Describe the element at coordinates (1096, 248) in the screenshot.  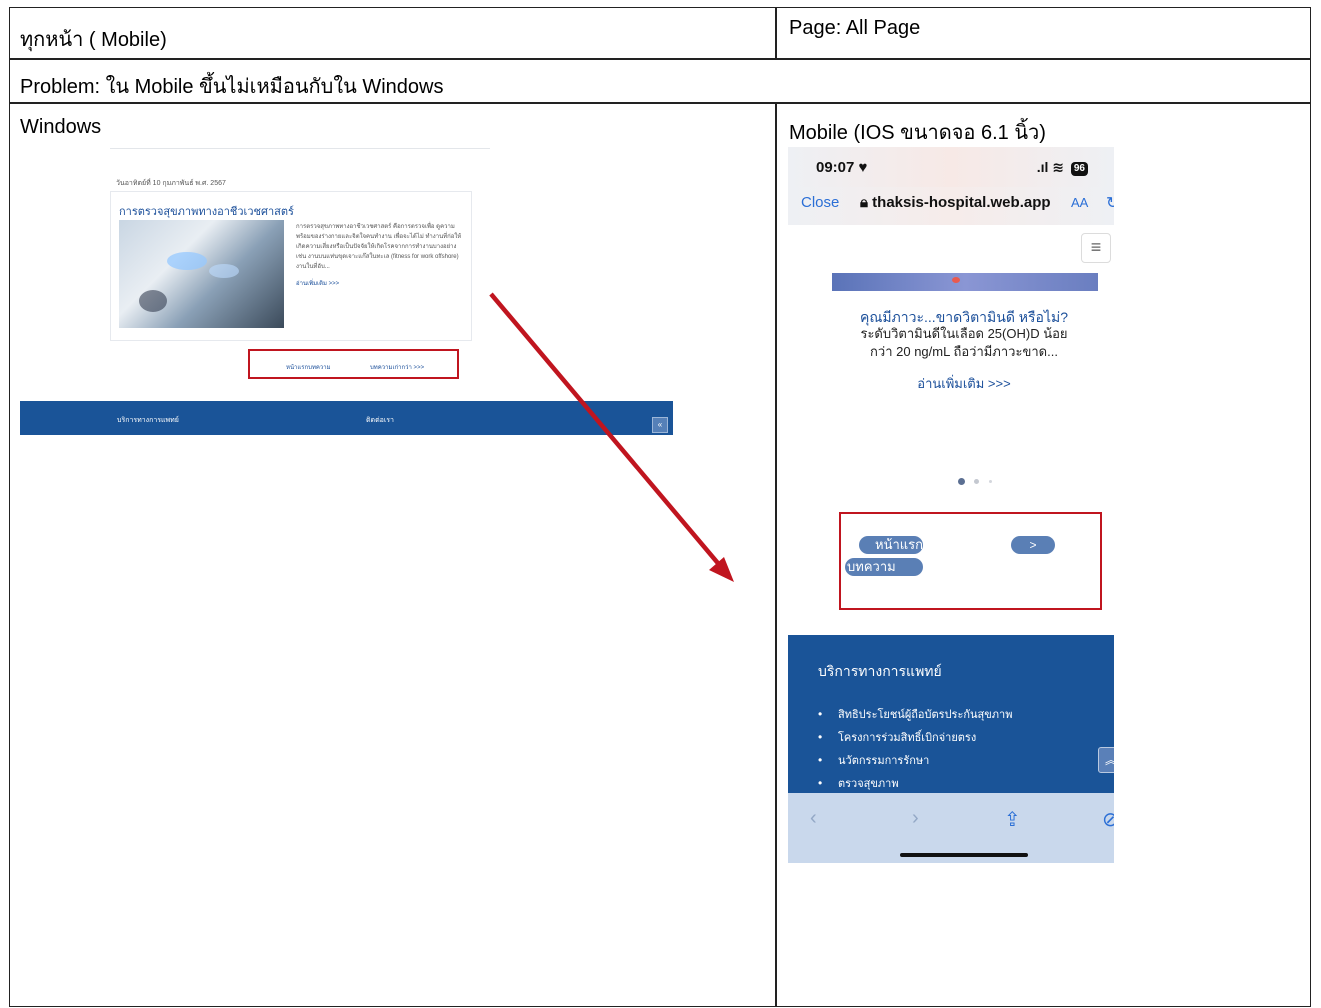
I see `hamburger-menu-icon: ≡` at that location.